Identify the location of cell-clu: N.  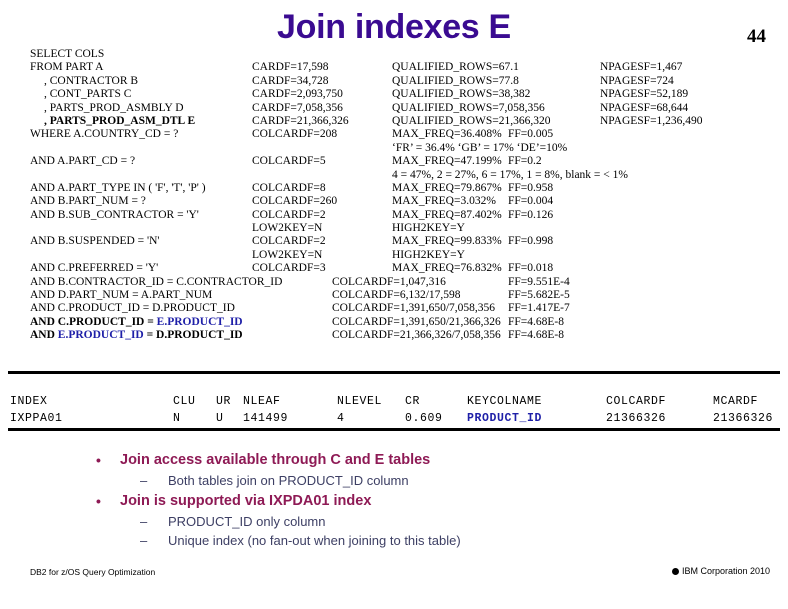
(177, 418).